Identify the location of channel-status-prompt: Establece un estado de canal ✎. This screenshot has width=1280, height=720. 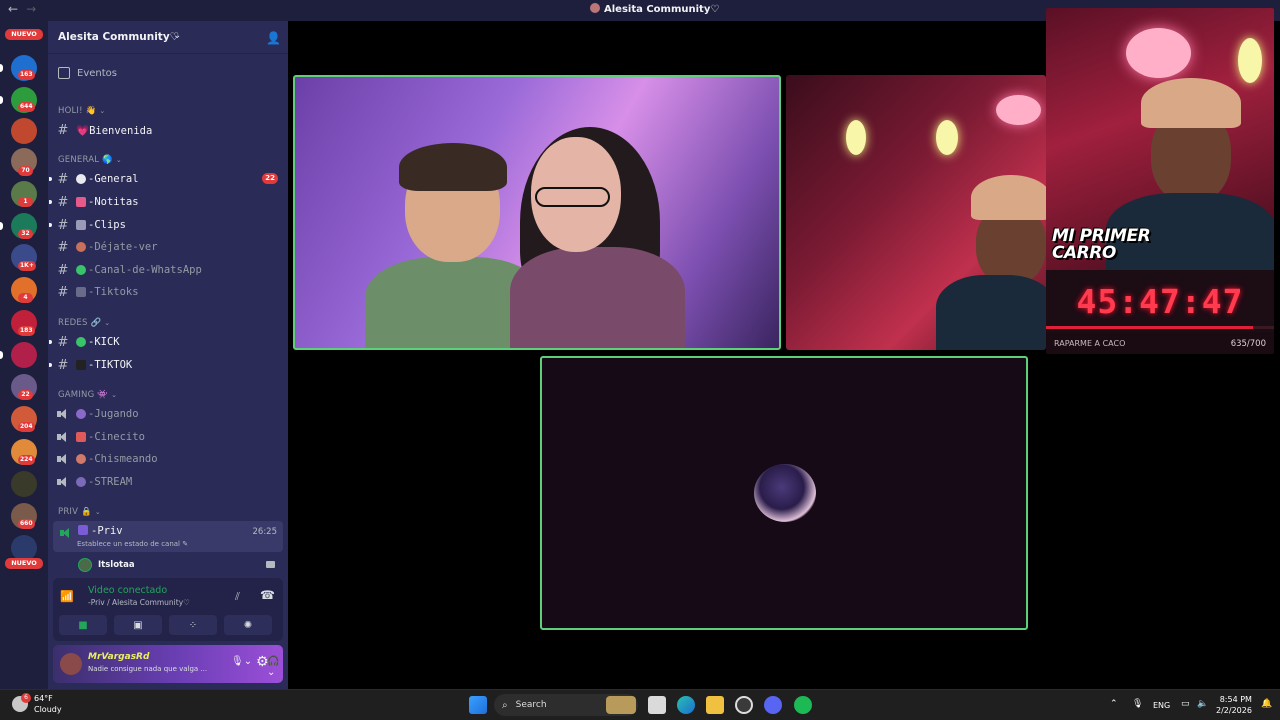
(132, 544).